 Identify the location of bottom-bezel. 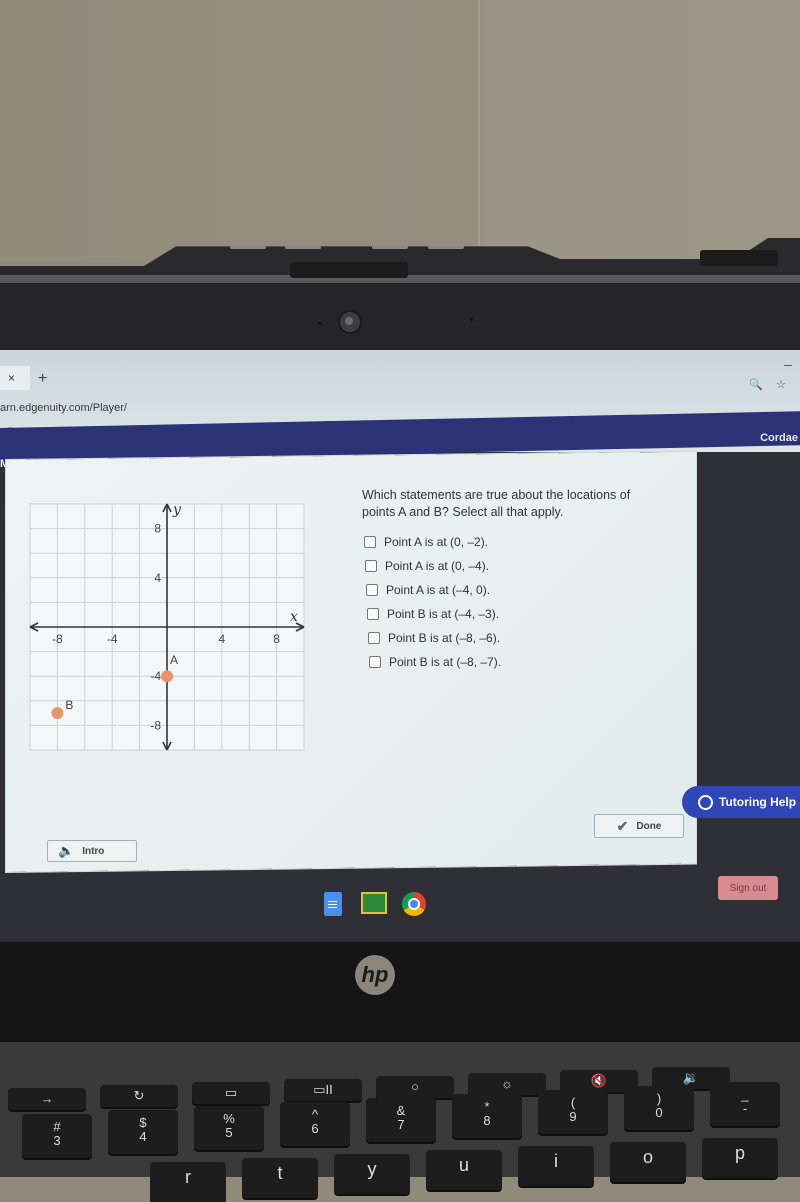
(400, 992).